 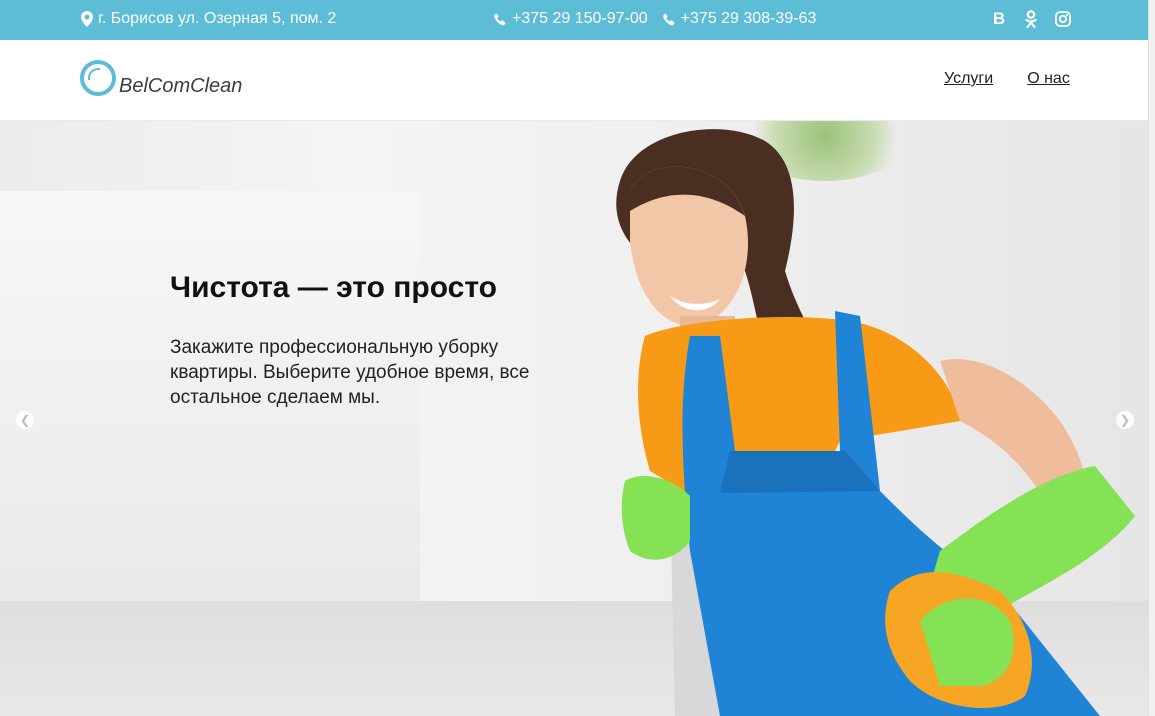 What do you see at coordinates (1151, 358) in the screenshot?
I see `scrollbar` at bounding box center [1151, 358].